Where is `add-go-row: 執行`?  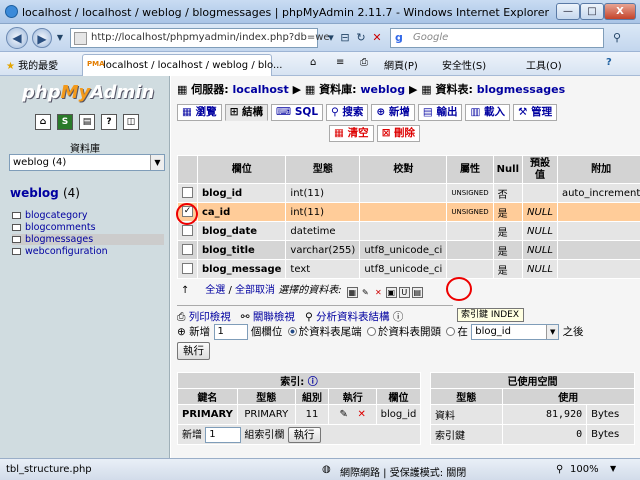 add-go-row: 執行 is located at coordinates (193, 351).